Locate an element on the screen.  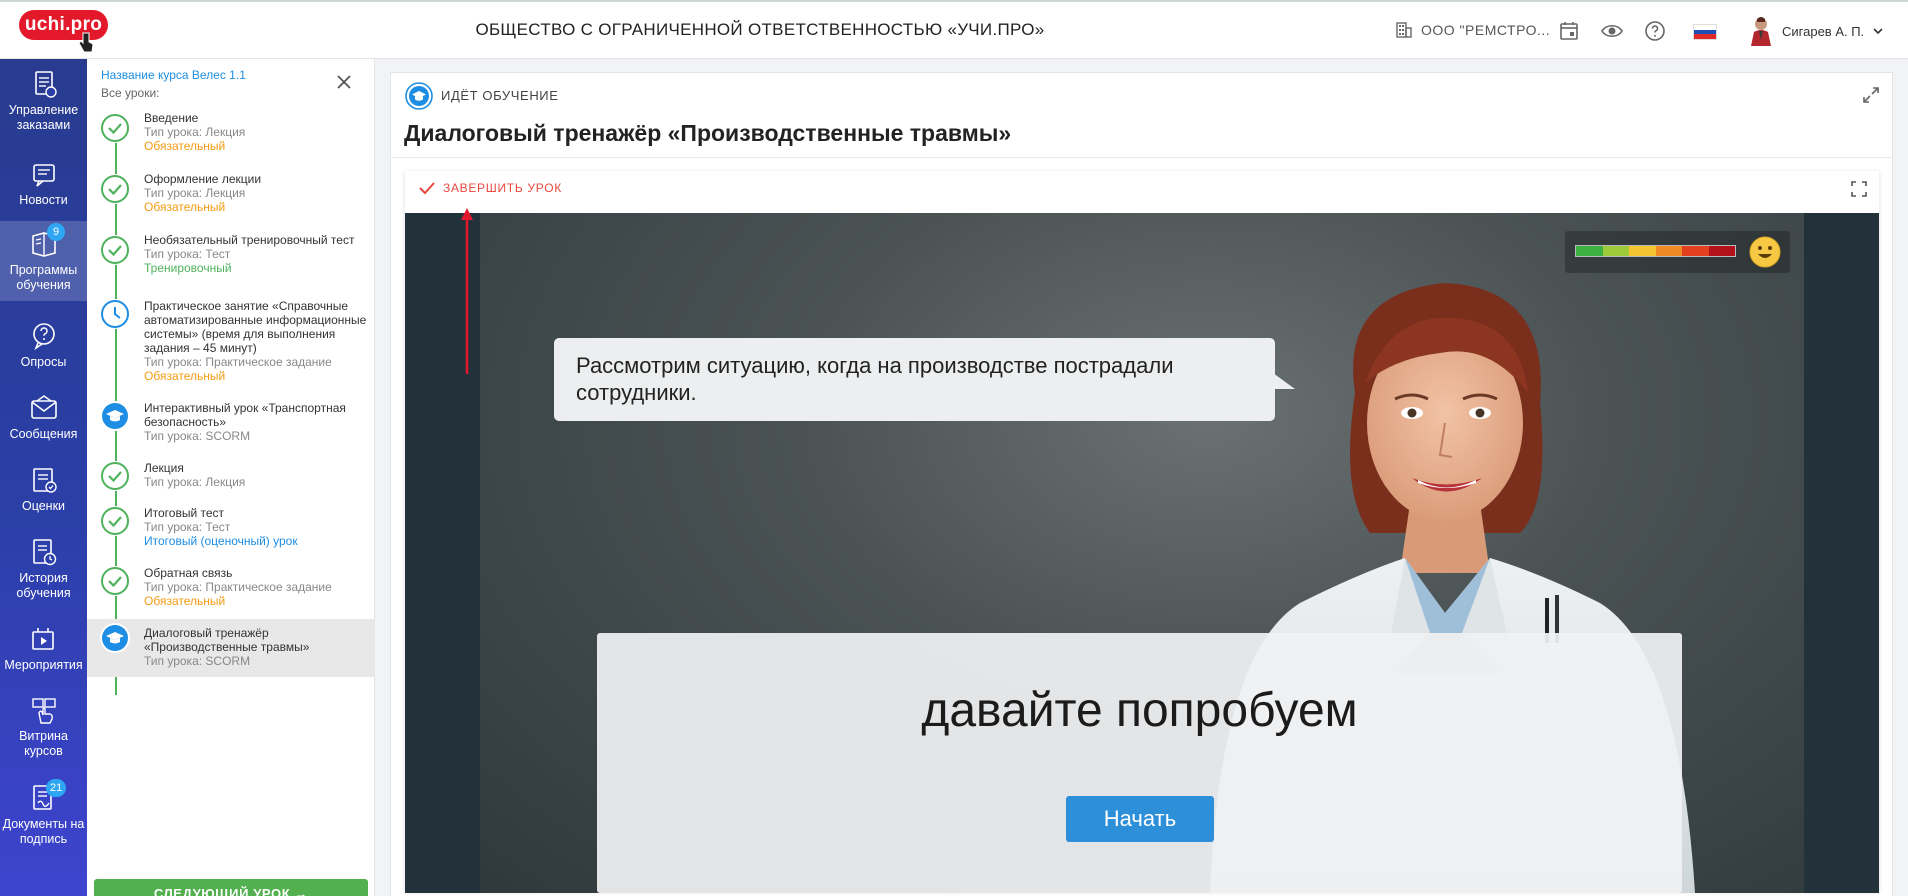
lesson-title: Обратная связь is located at coordinates (188, 573).